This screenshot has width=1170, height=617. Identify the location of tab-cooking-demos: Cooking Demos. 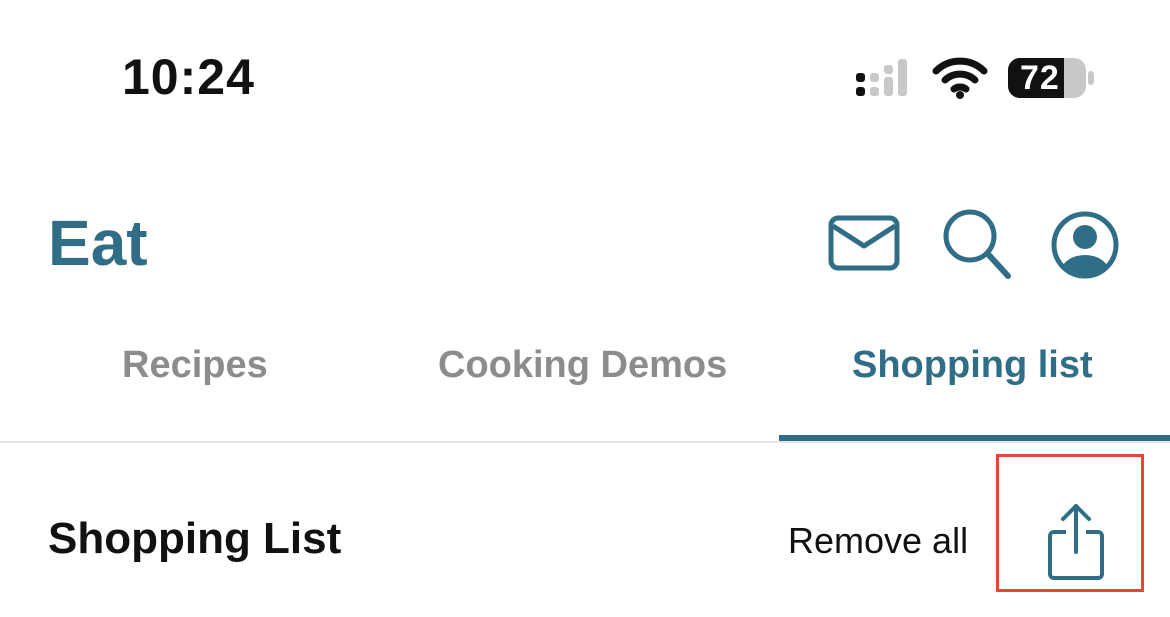
(582, 365).